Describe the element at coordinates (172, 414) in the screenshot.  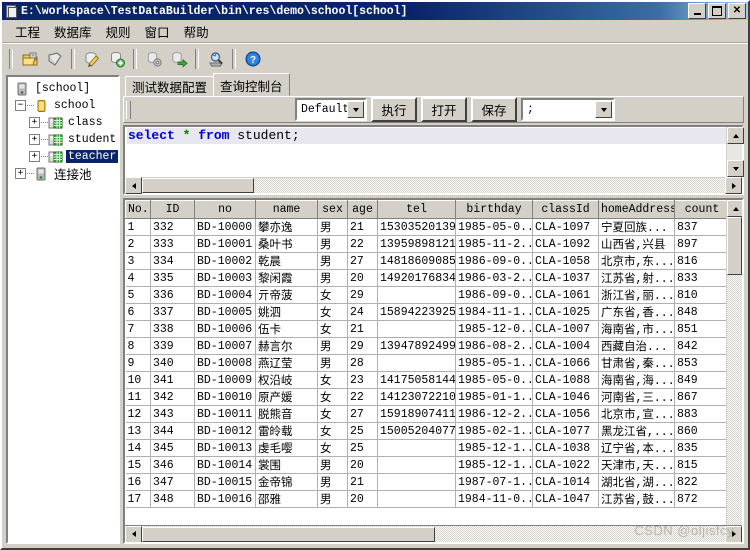
I see `table-cell: 343` at that location.